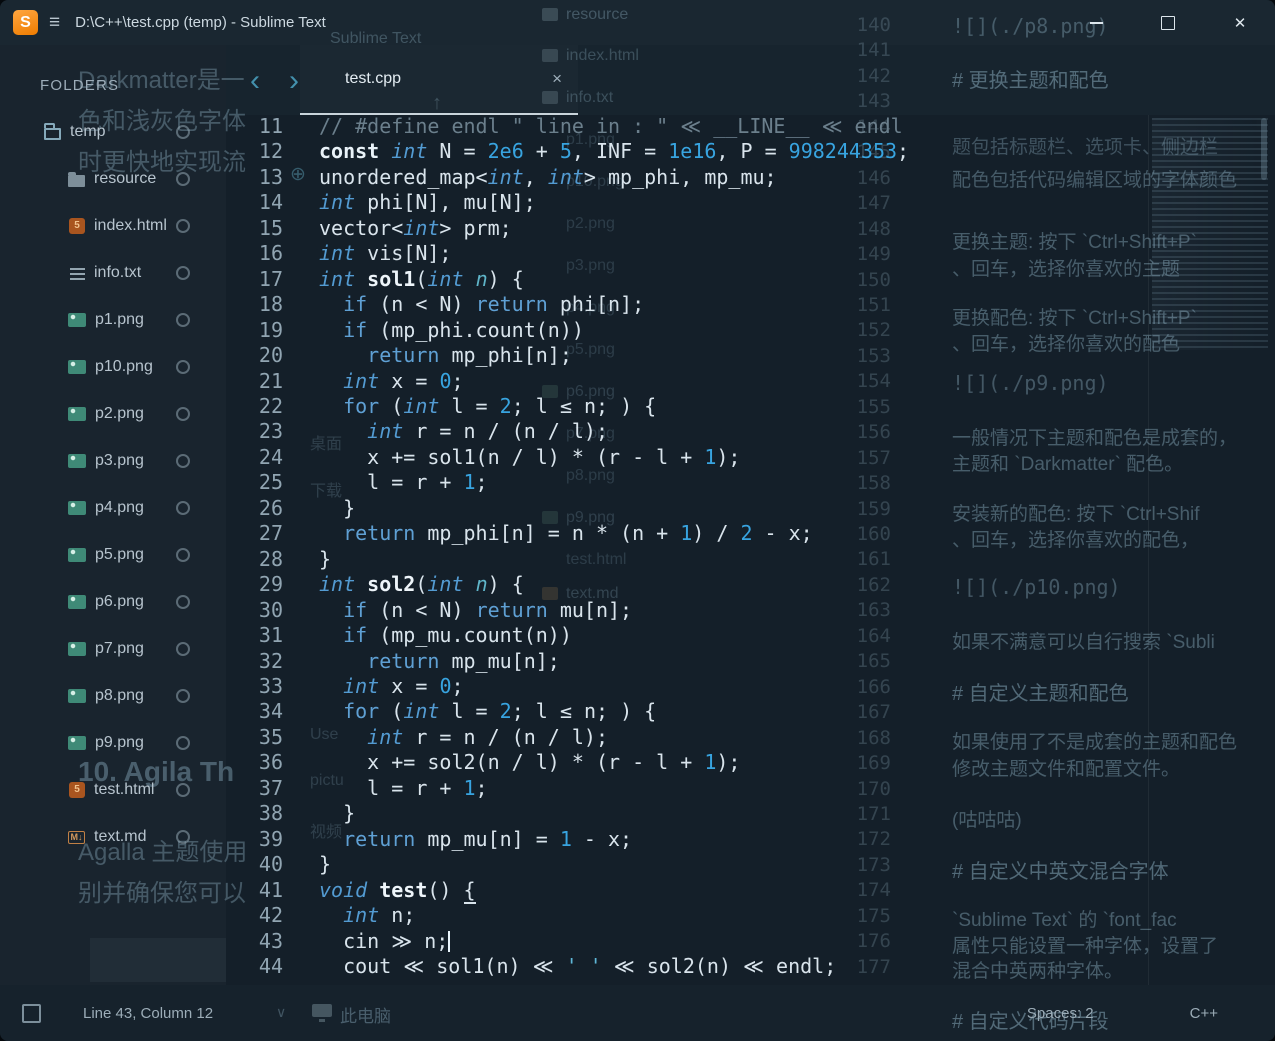 This screenshot has width=1275, height=1041. I want to click on tree-item-p6.png: p6.png, so click(113, 601).